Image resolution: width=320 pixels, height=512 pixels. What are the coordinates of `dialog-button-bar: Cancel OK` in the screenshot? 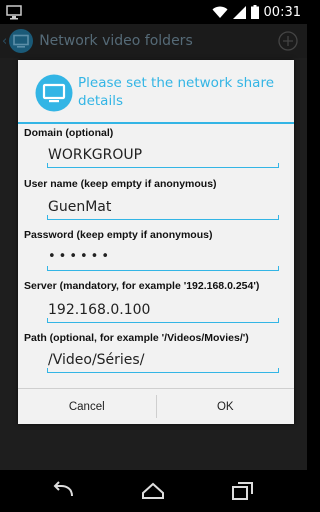 It's located at (156, 406).